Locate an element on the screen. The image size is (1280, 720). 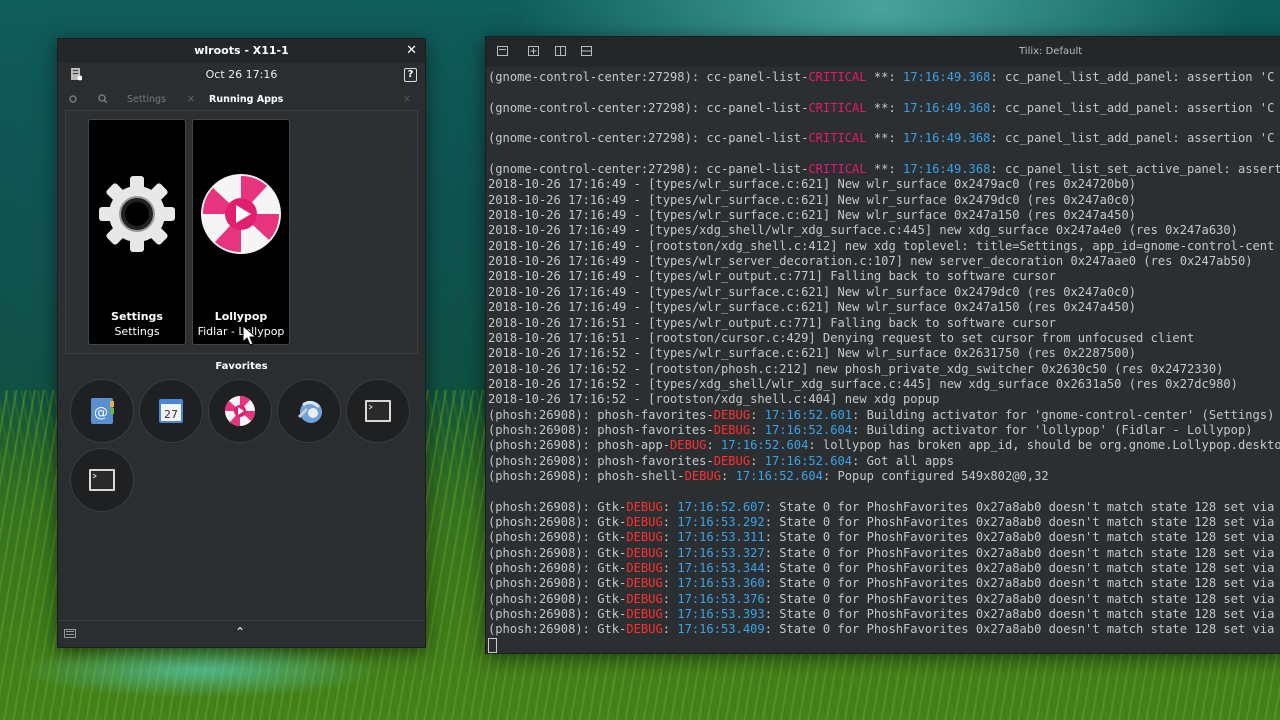
log-timestamp: 17:16:53.327 is located at coordinates (721, 552).